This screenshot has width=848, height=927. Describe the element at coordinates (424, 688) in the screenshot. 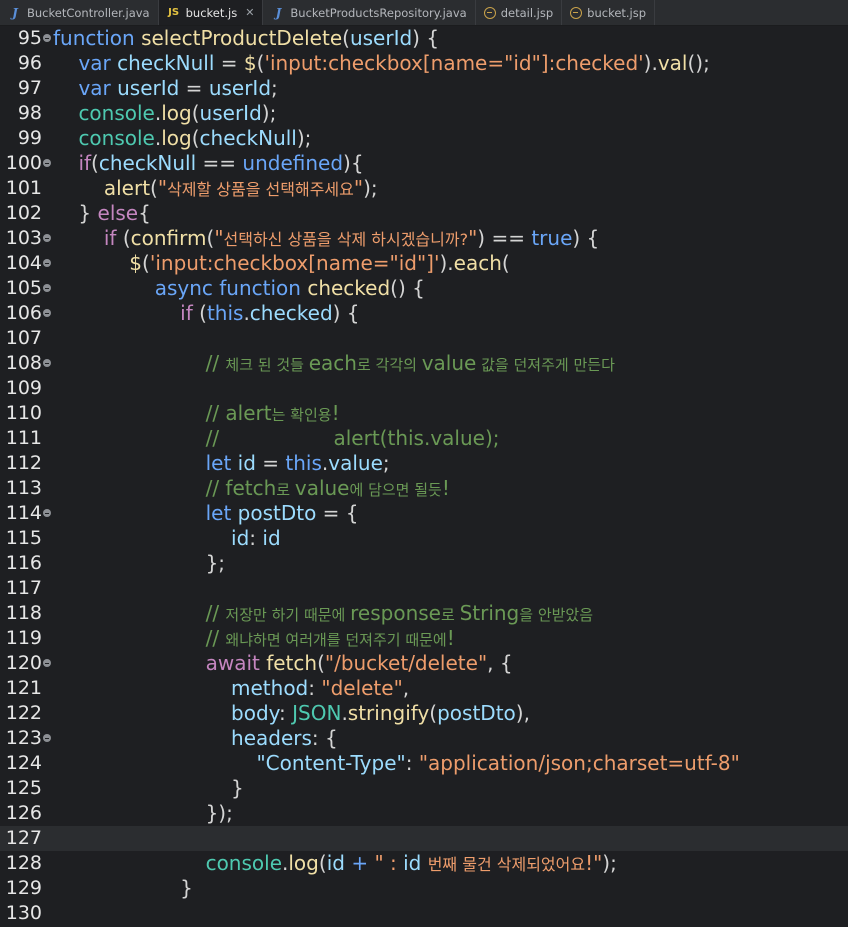

I see `code-line: 121 method: "delete",` at that location.